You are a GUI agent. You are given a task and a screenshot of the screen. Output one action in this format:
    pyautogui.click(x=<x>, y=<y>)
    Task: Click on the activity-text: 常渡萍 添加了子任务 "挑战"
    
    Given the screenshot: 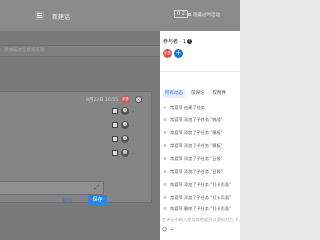 What is the action you would take?
    pyautogui.click(x=196, y=119)
    